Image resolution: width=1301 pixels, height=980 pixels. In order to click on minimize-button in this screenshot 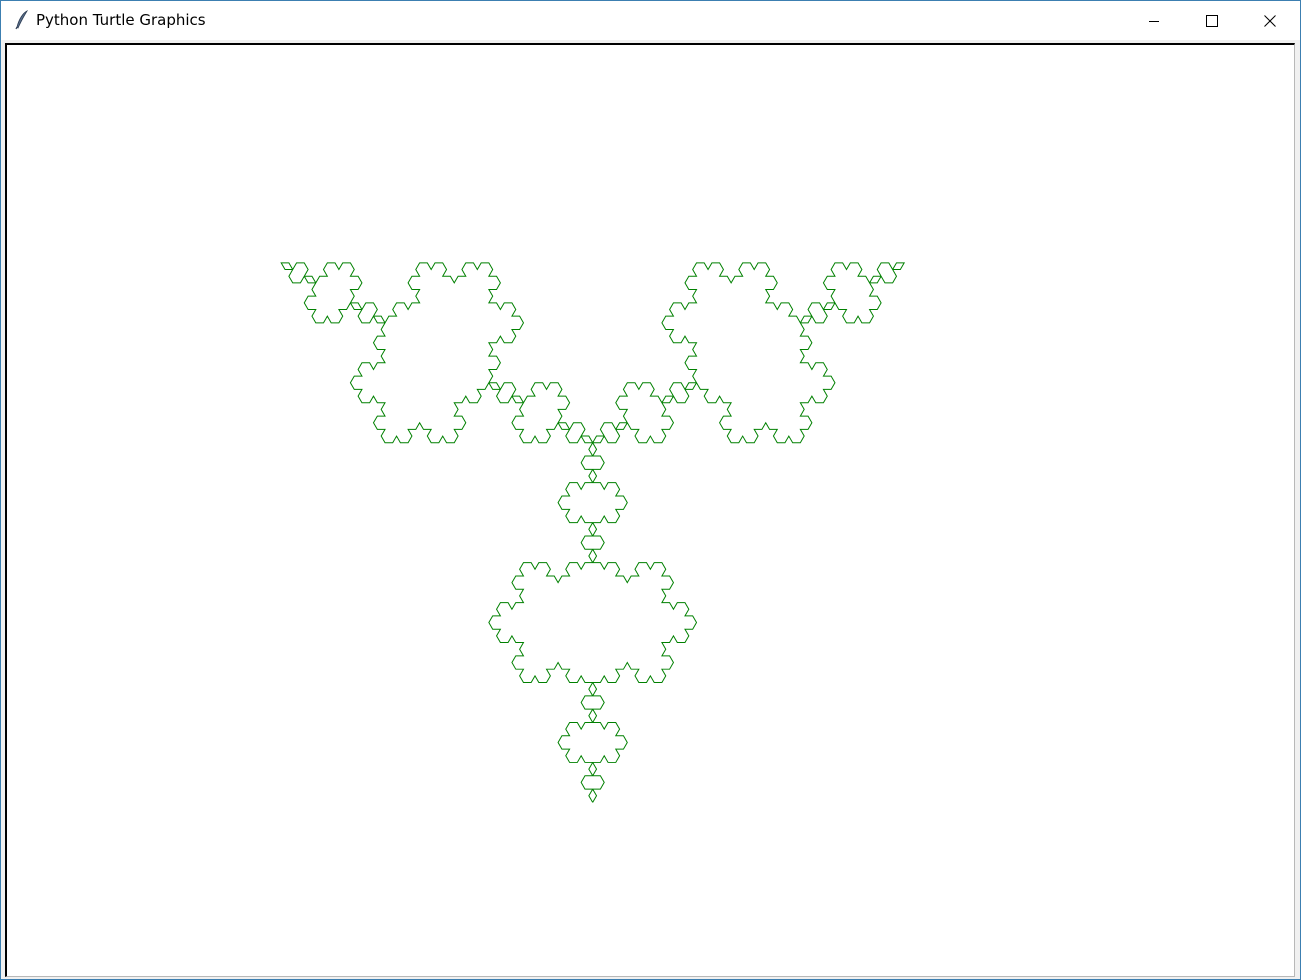, I will do `click(1154, 20)`.